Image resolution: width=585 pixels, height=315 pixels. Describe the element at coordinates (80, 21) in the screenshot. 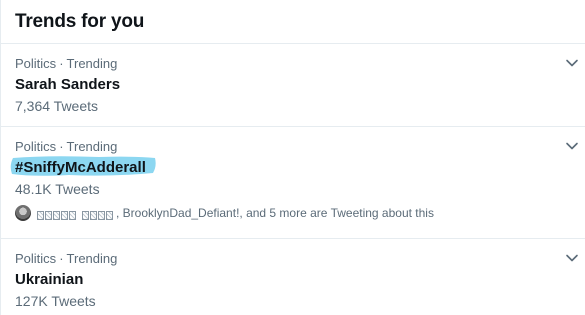

I see `trends-title: Trends for you` at that location.